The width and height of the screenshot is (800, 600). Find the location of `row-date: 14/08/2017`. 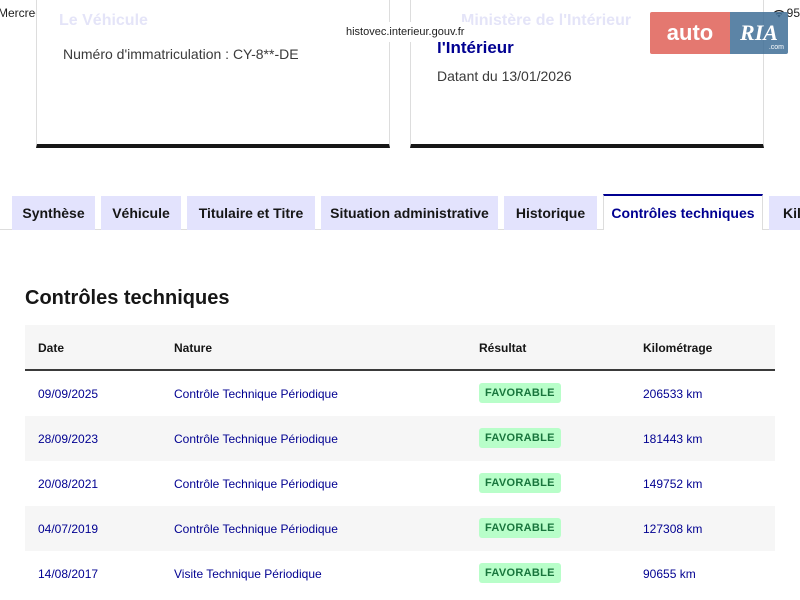

row-date: 14/08/2017 is located at coordinates (68, 574).